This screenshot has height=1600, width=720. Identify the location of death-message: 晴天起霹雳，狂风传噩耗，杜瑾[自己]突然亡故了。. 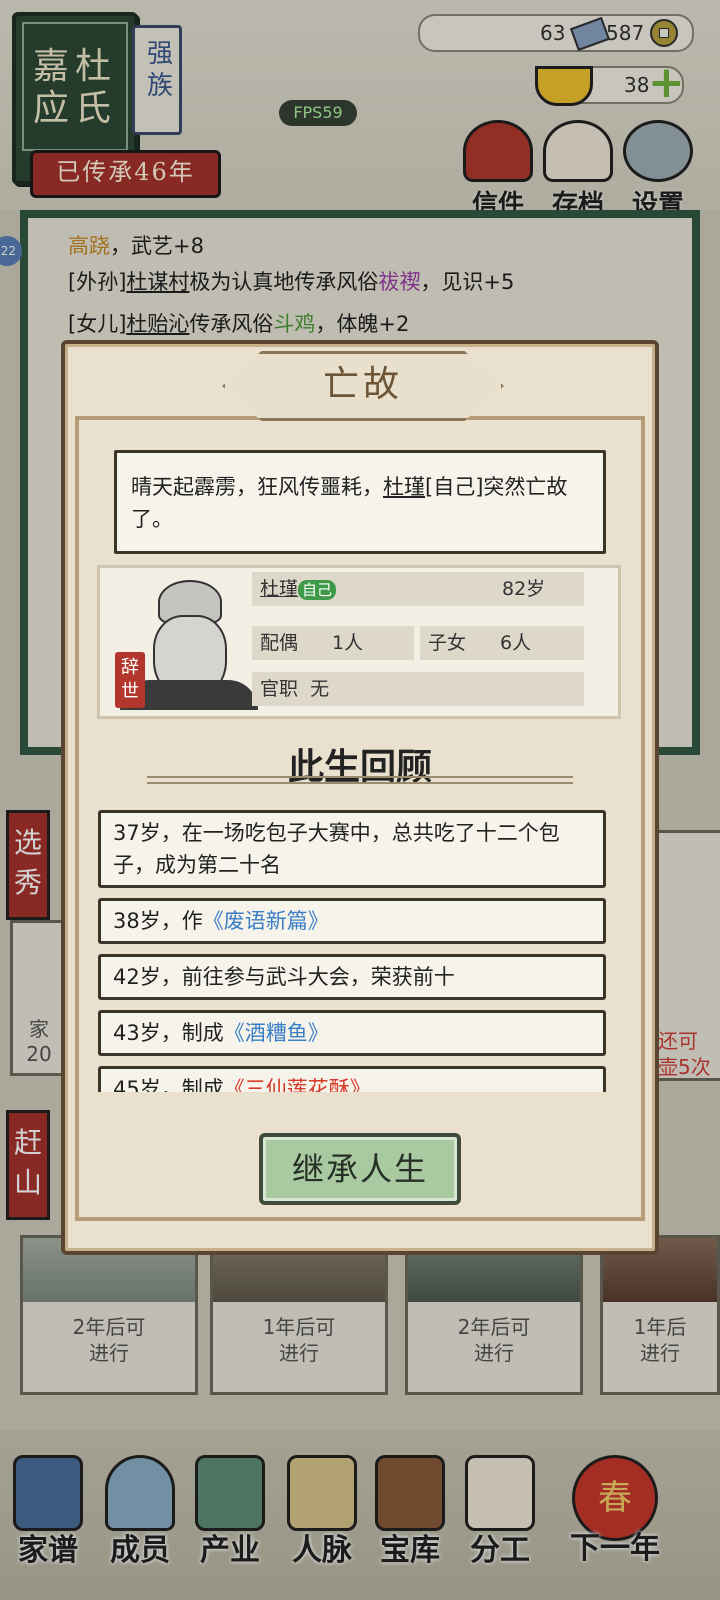
(360, 502).